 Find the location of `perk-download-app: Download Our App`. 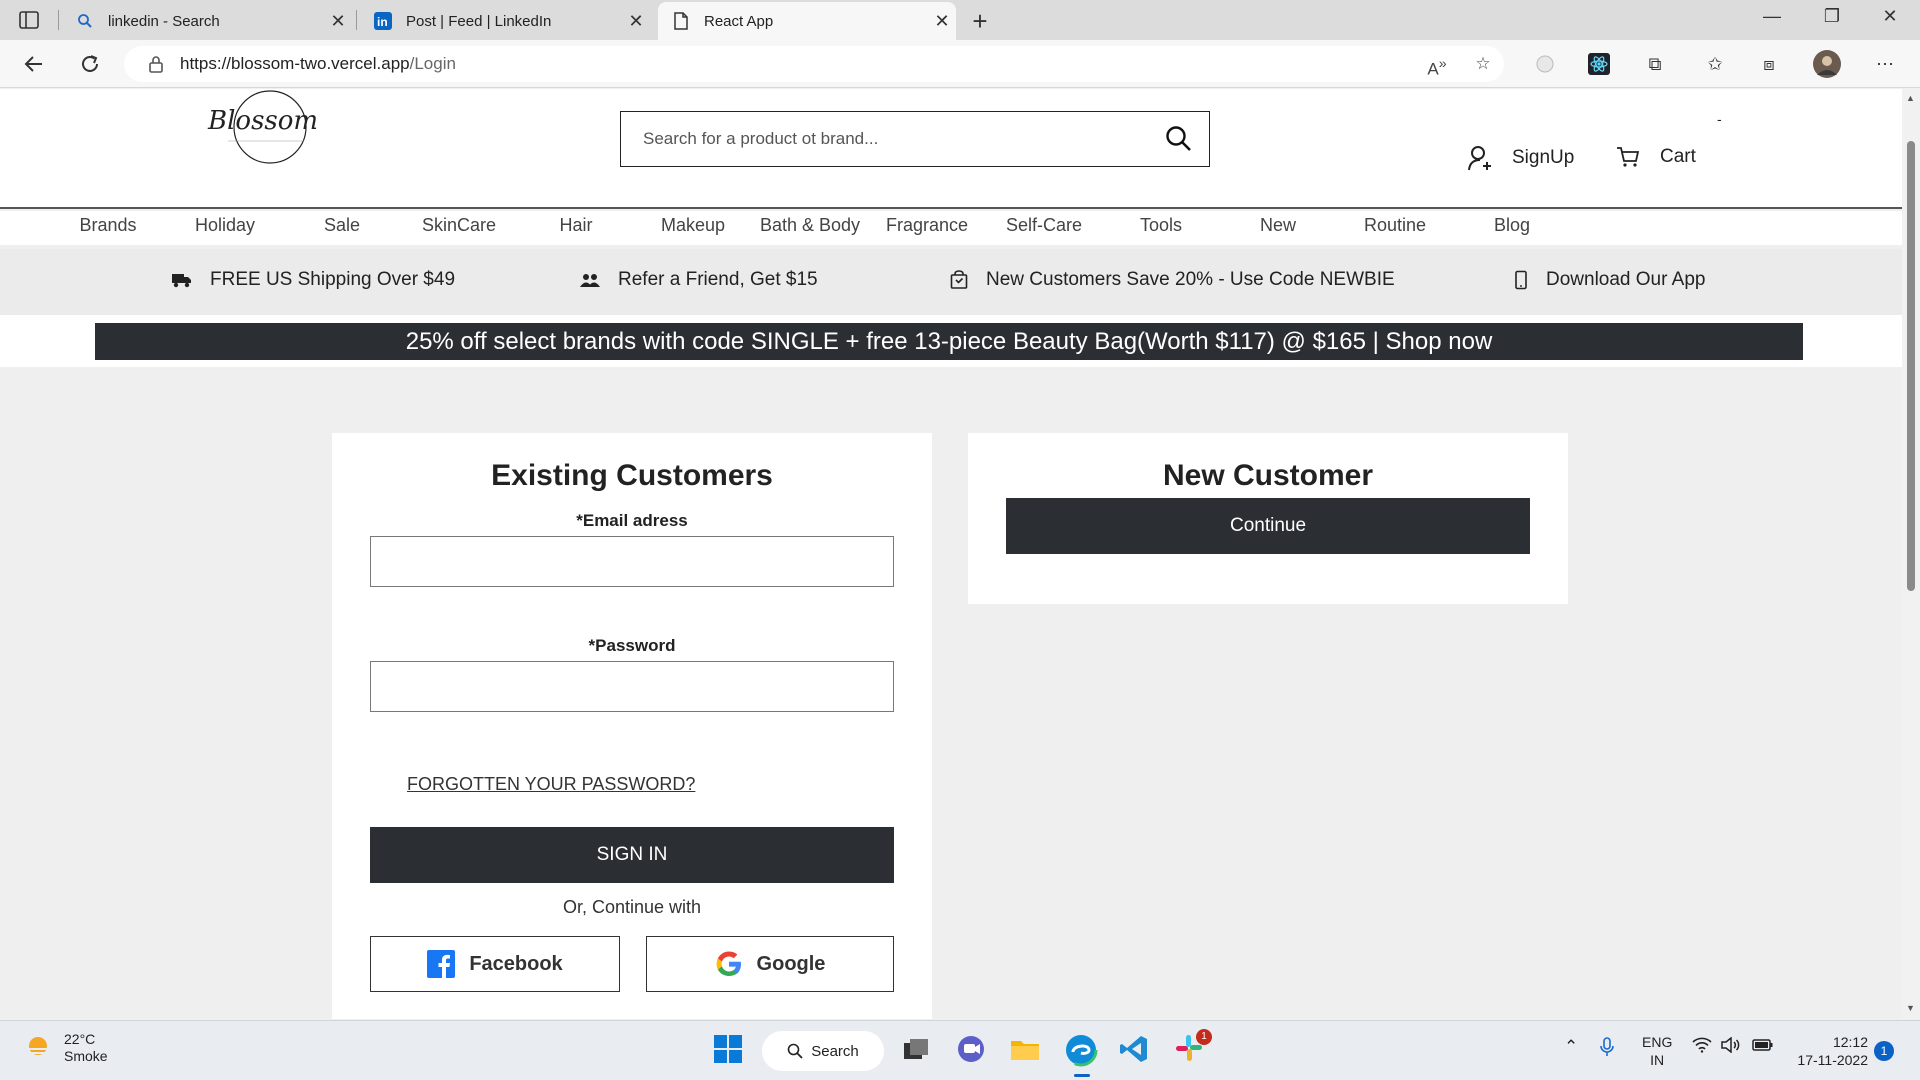

perk-download-app: Download Our App is located at coordinates (1610, 280).